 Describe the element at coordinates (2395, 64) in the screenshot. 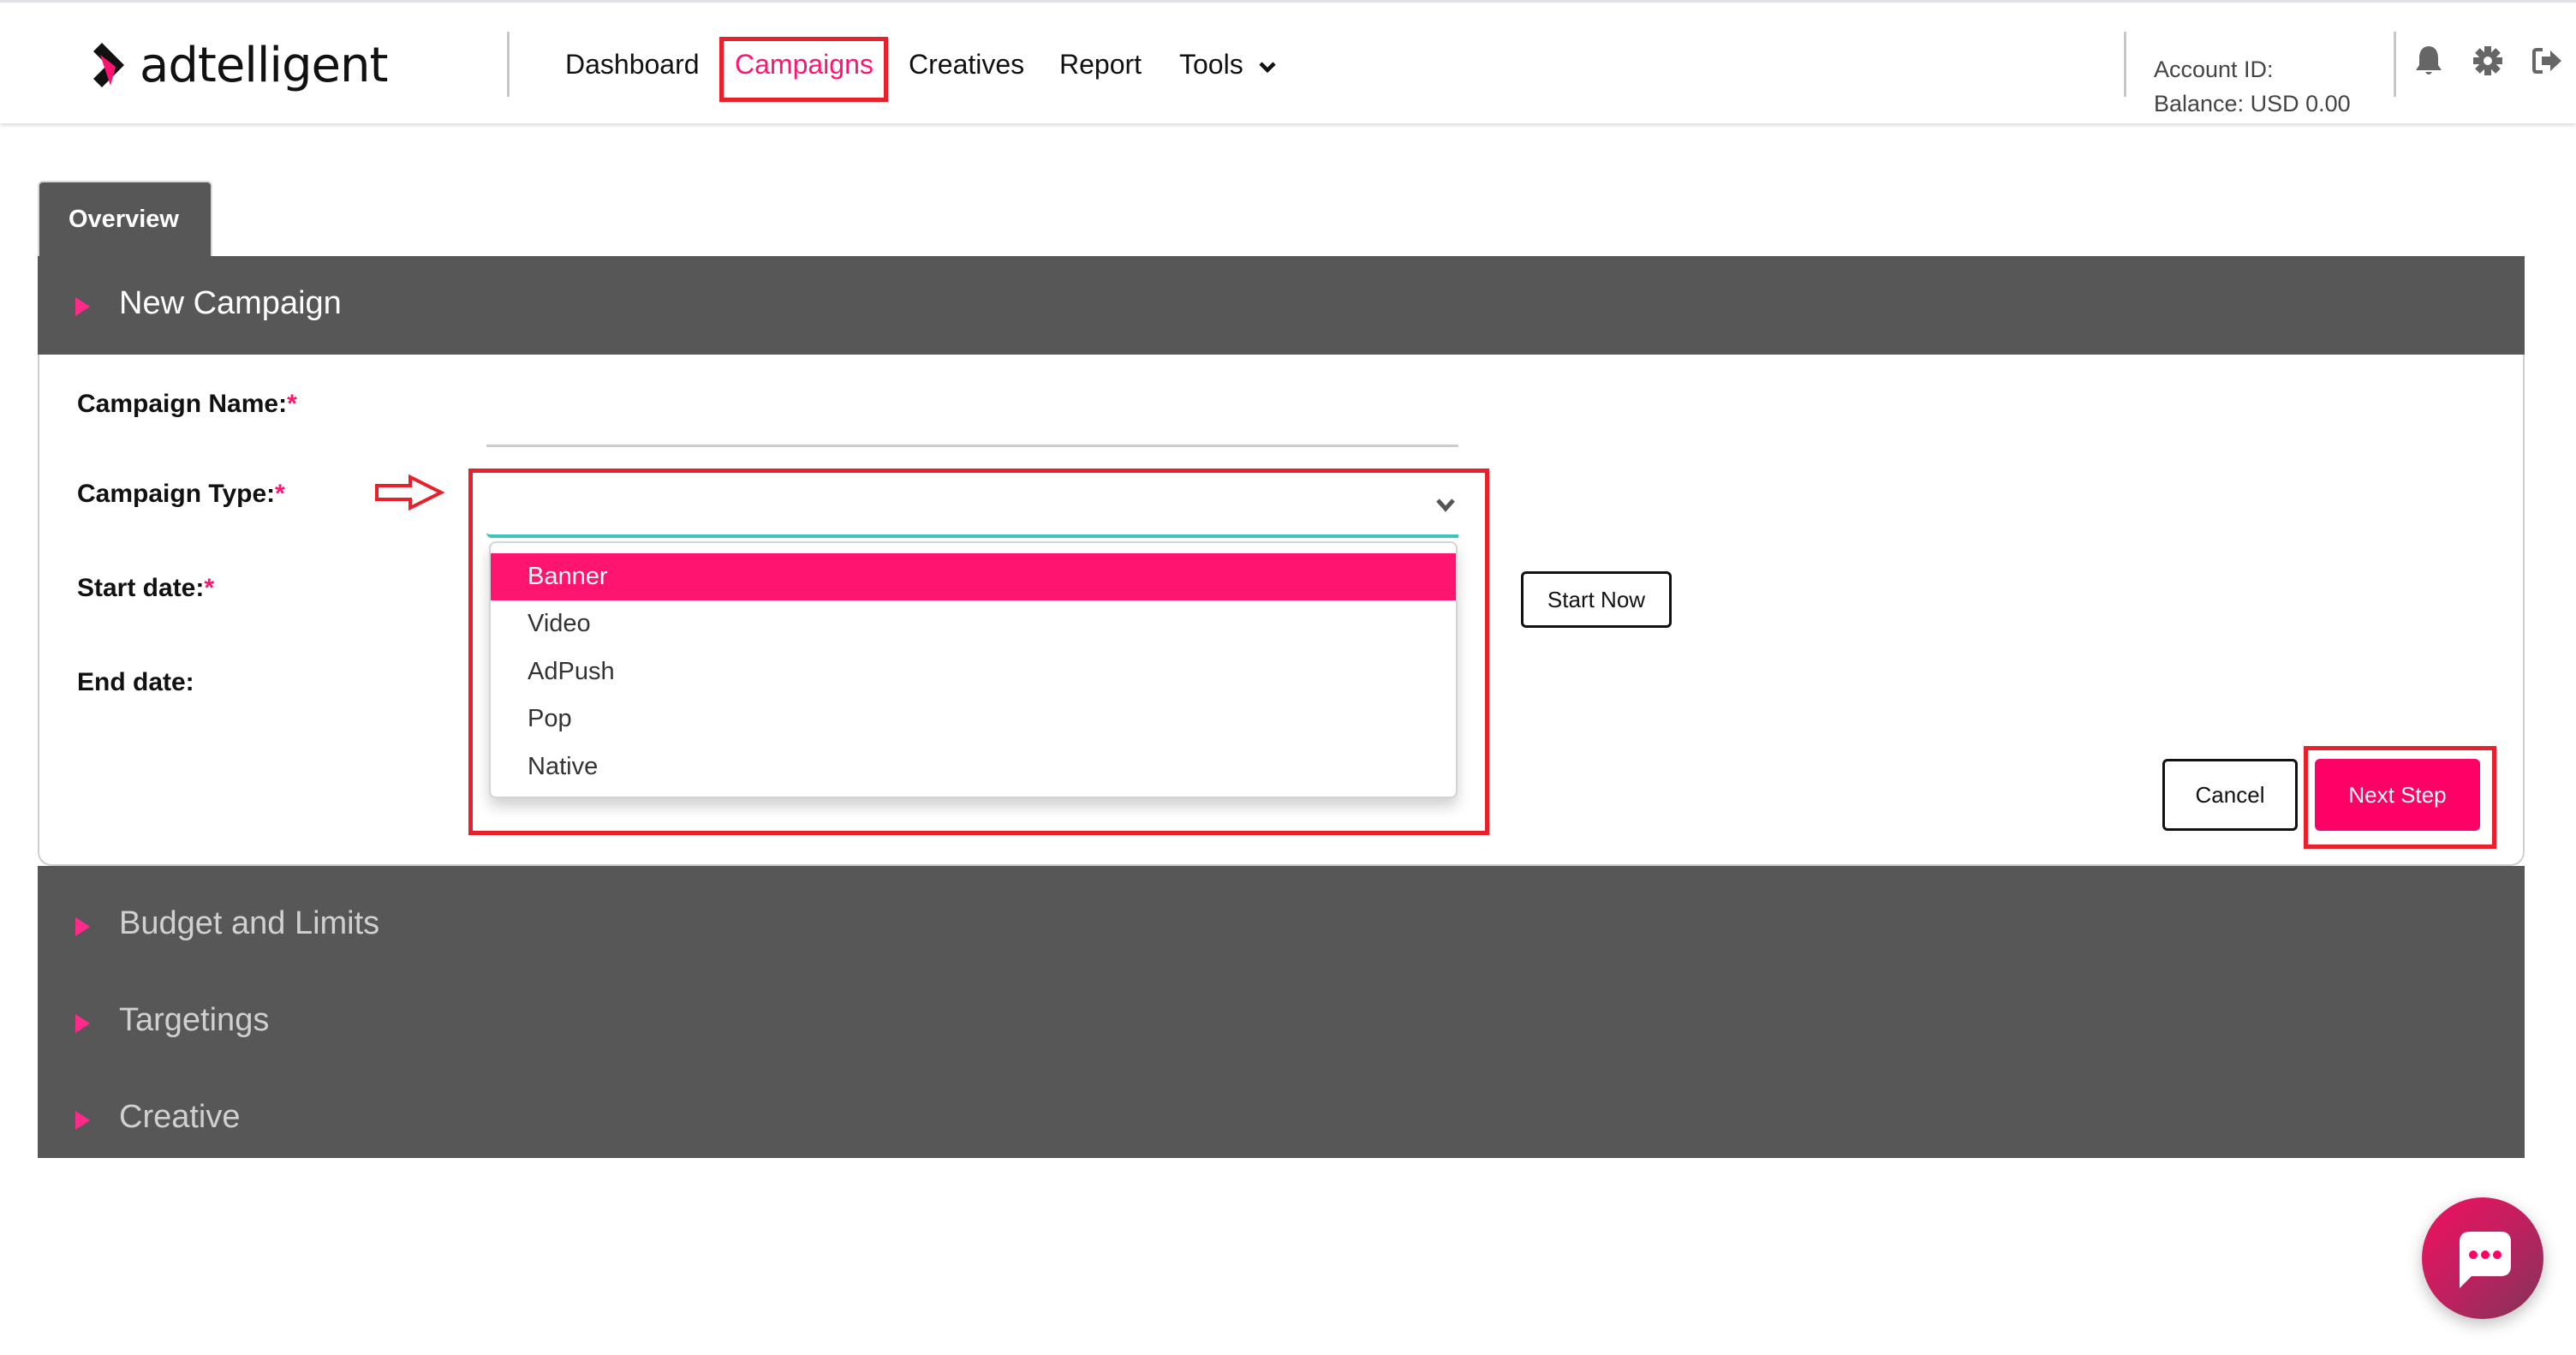

I see `header-divider-icons` at that location.